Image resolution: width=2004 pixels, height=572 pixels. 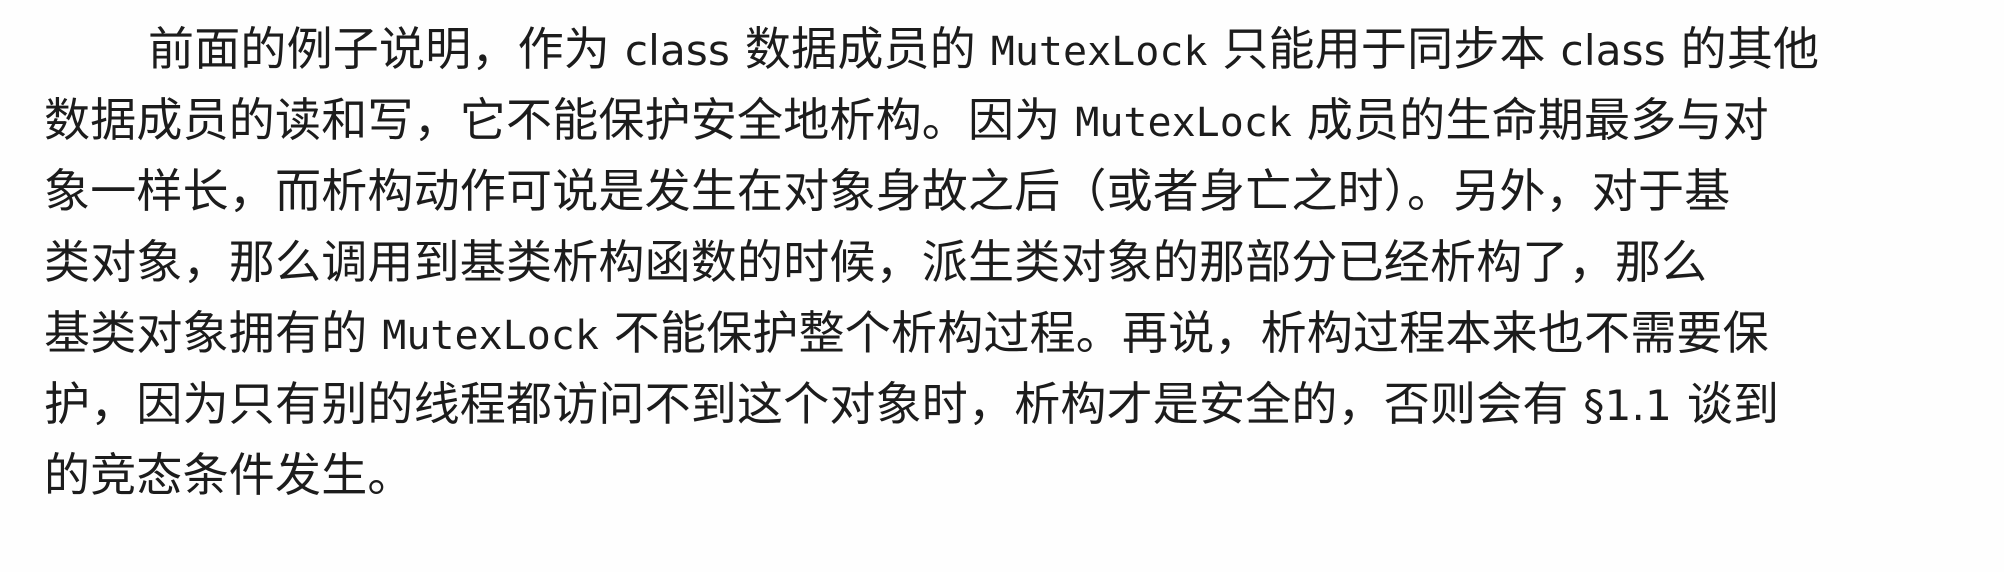 I want to click on paragraph-line-4: 类对象，那么调用到基类析构函数的时候，派生类对象的那部分已经析构了，那么, so click(x=1019, y=262).